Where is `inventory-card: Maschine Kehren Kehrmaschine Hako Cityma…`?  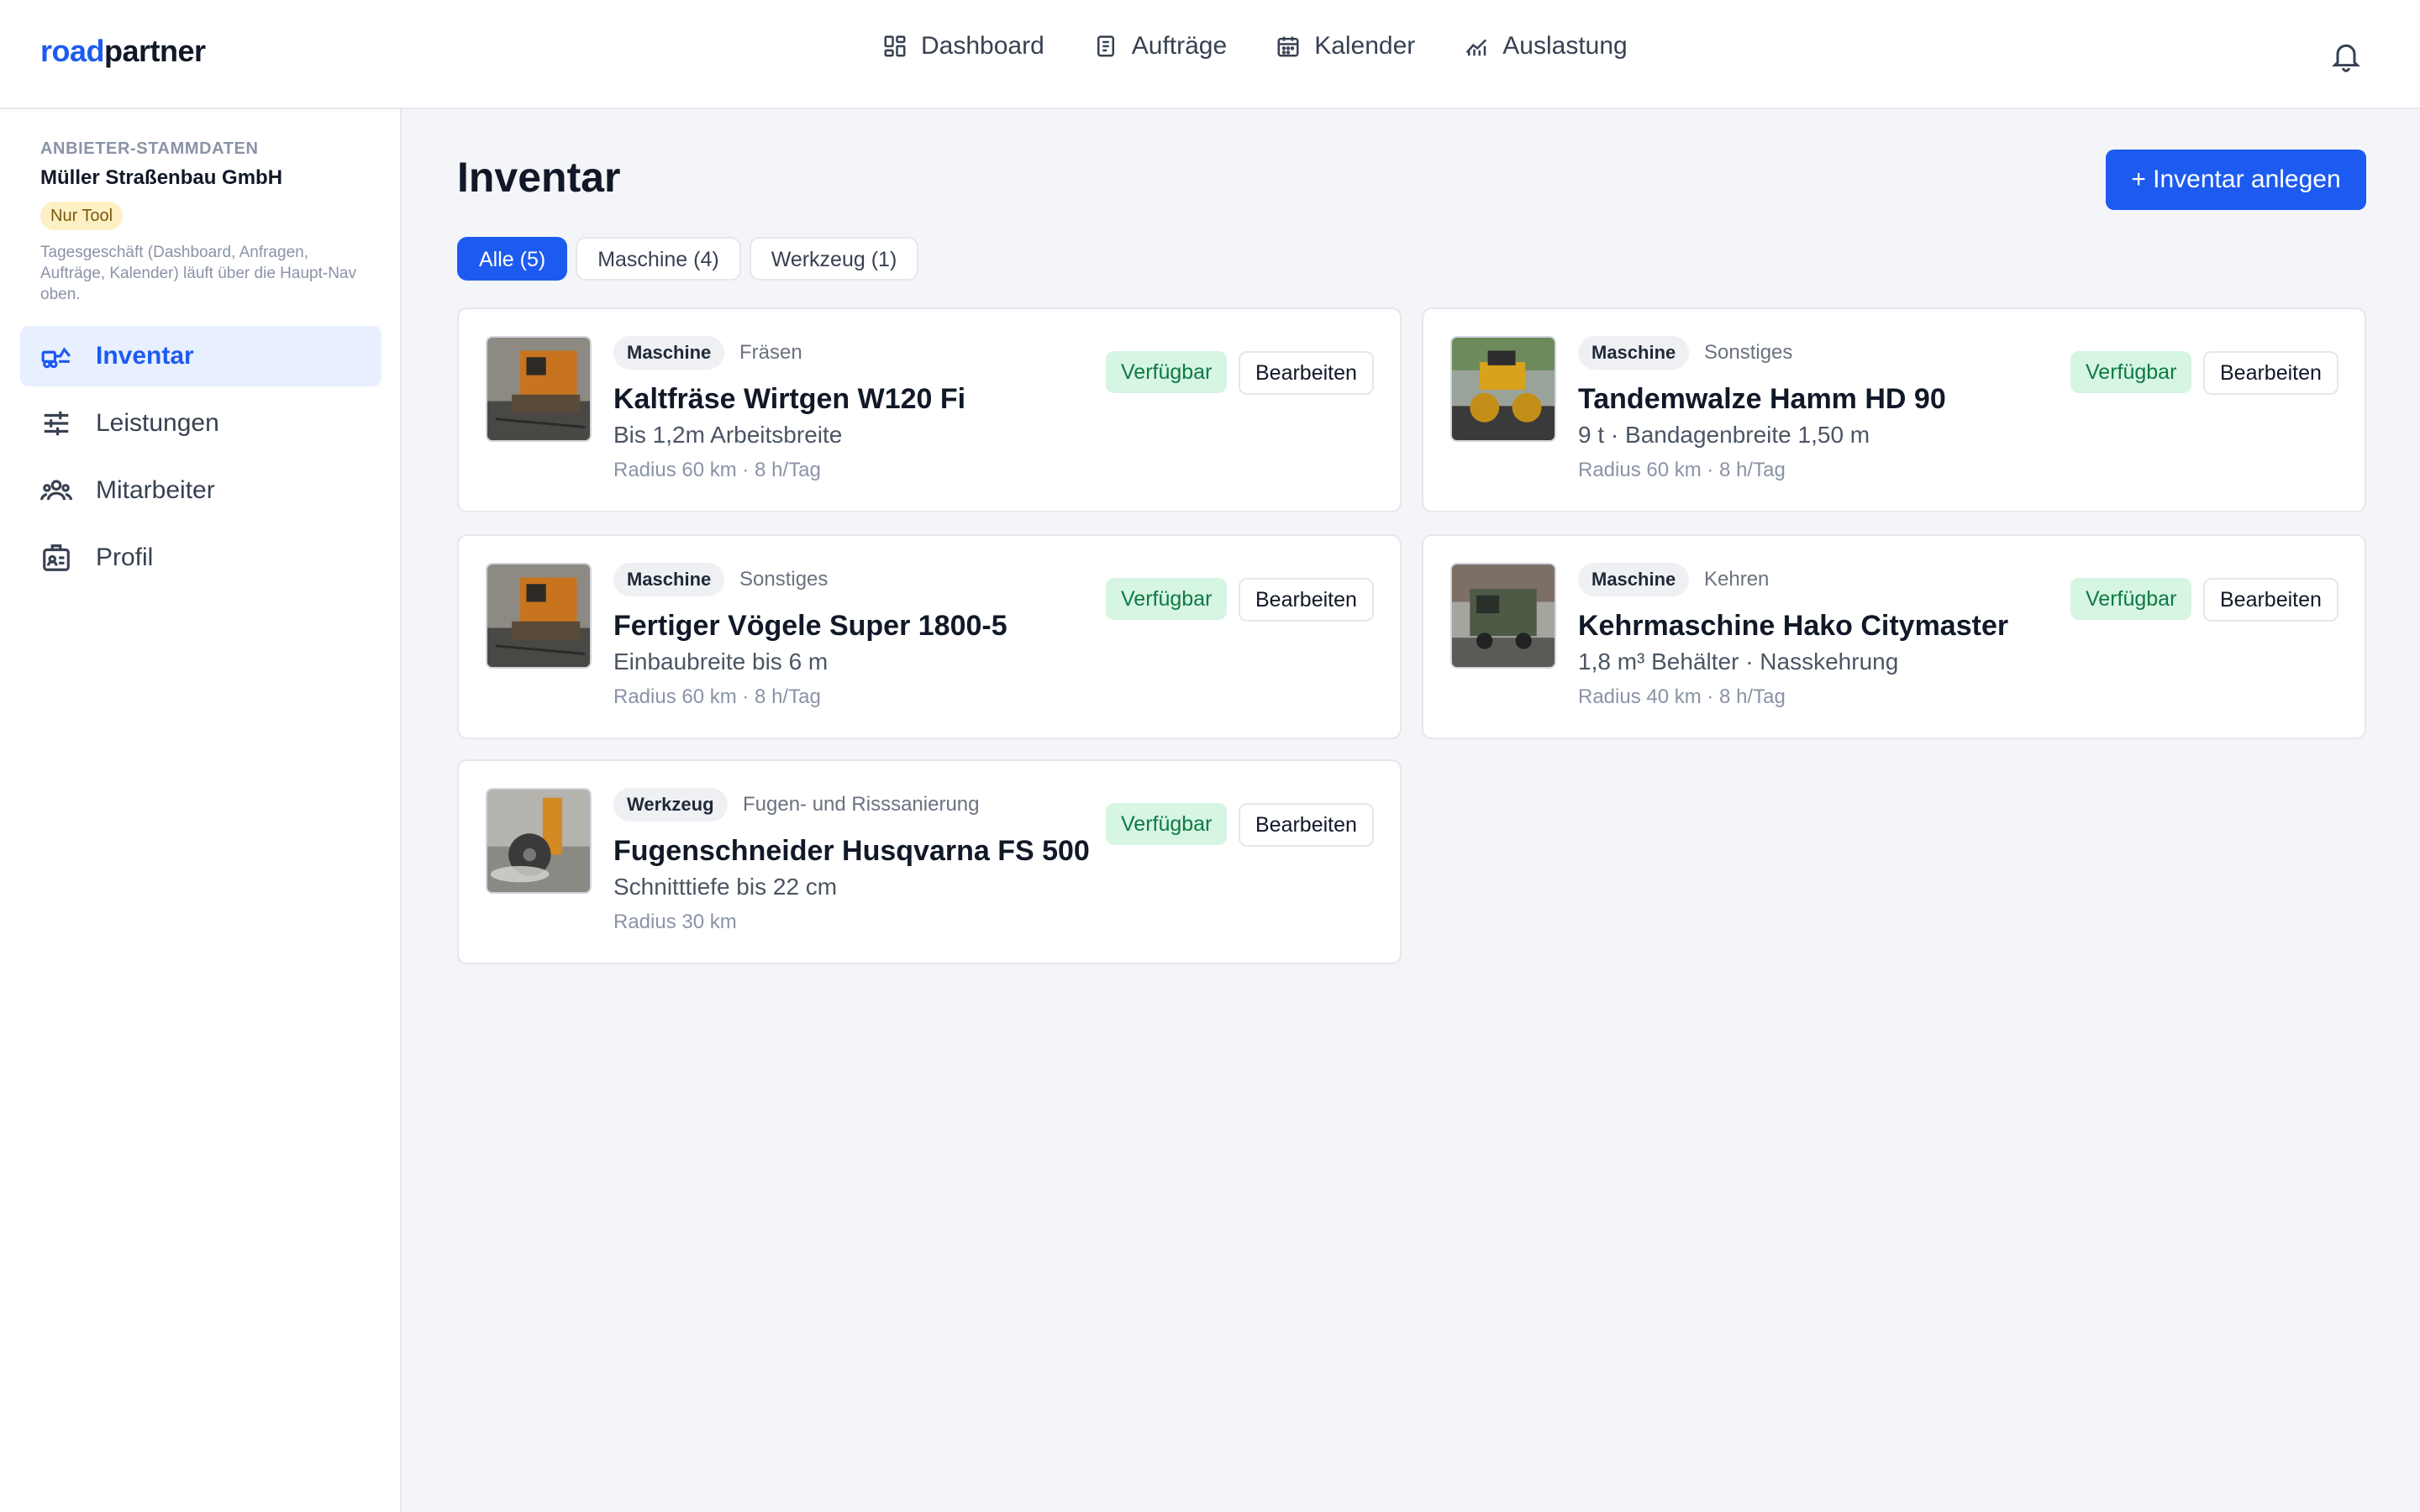 inventory-card: Maschine Kehren Kehrmaschine Hako Cityma… is located at coordinates (1894, 636).